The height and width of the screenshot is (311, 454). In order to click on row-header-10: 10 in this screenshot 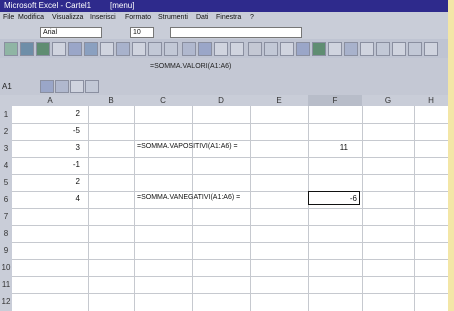, I will do `click(6, 267)`.